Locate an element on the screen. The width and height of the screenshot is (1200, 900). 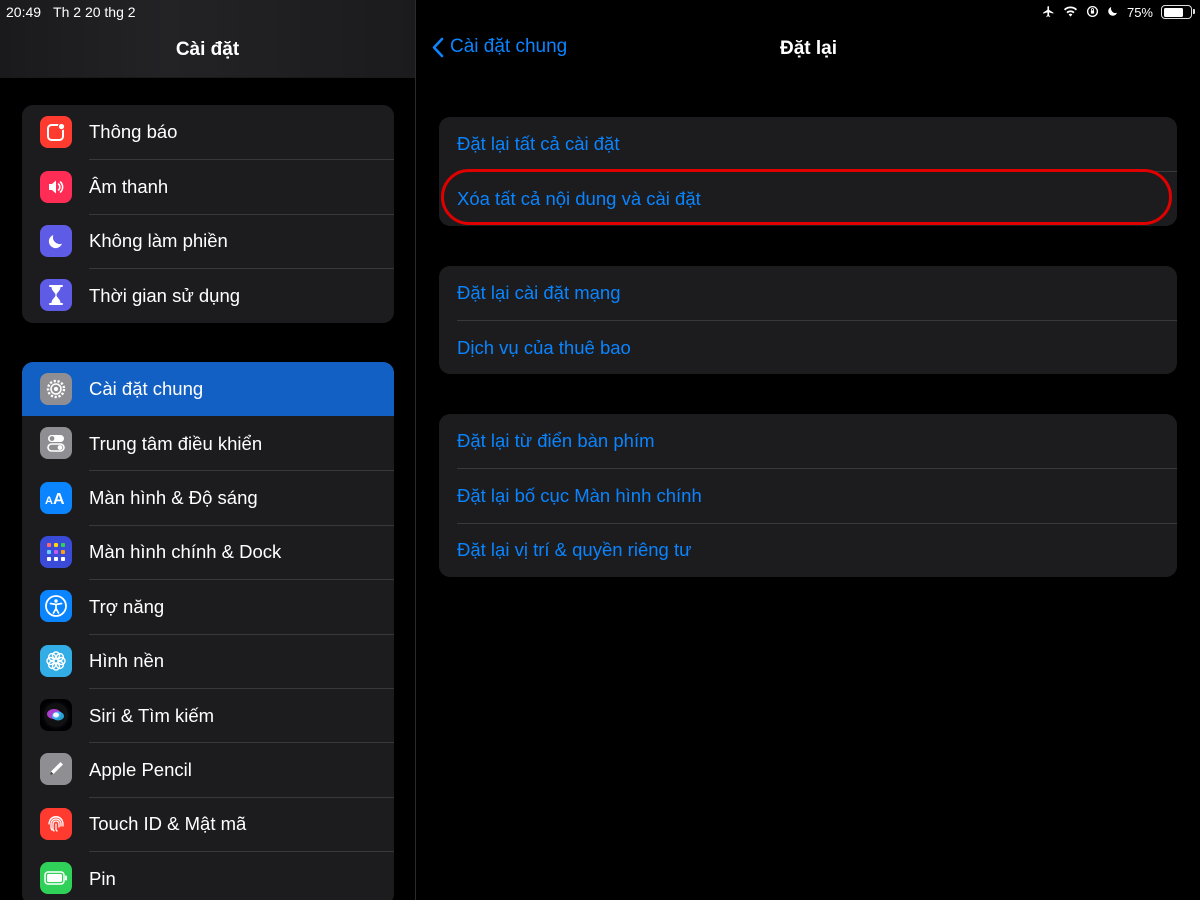
pencil-icon is located at coordinates (56, 769).